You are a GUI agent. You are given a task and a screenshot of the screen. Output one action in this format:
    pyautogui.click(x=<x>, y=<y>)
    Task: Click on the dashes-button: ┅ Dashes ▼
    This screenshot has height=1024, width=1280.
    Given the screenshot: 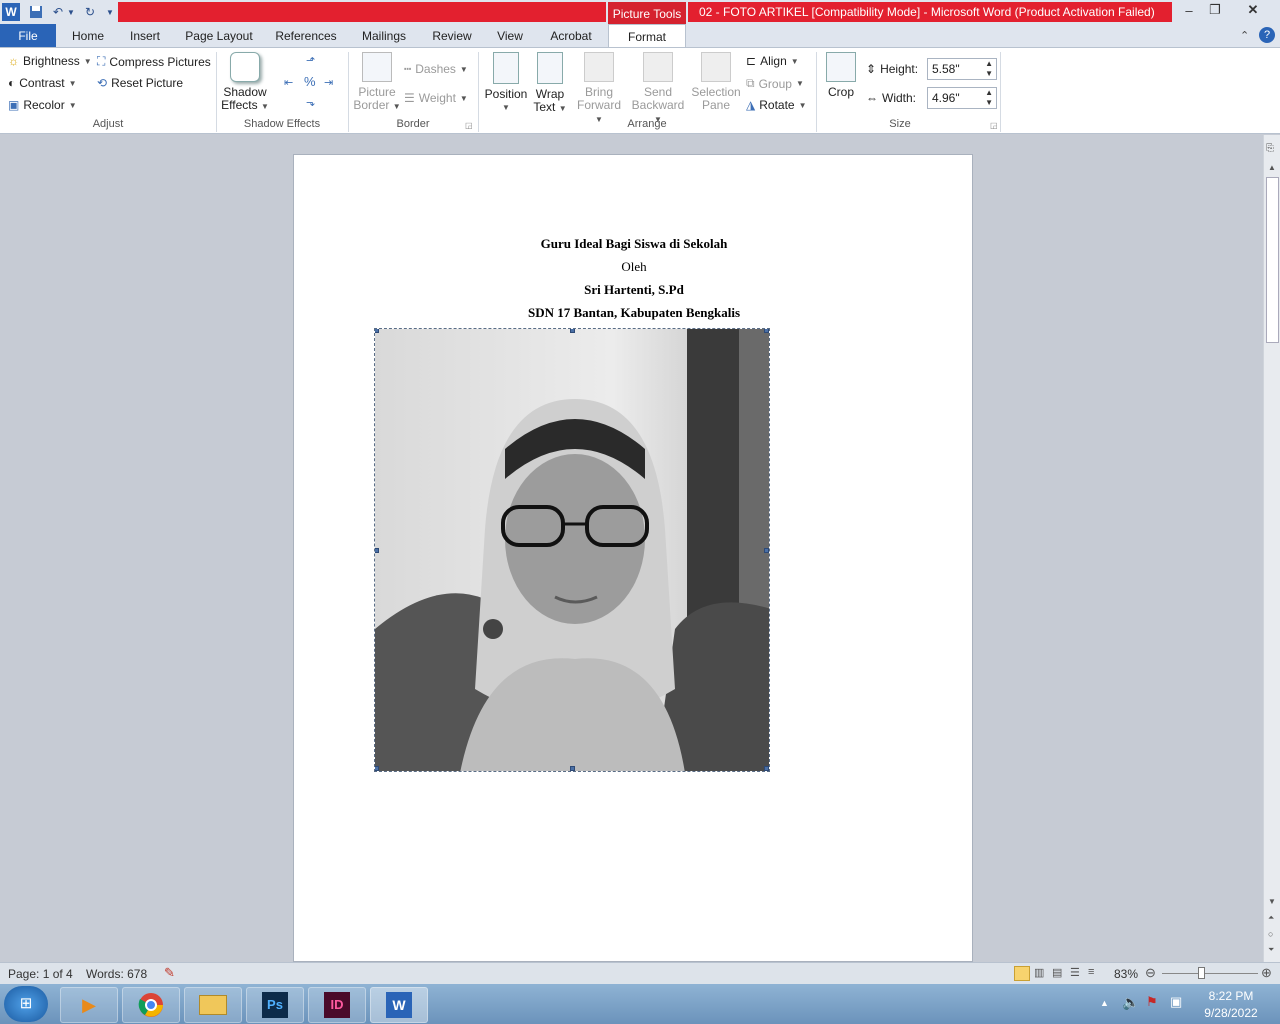 What is the action you would take?
    pyautogui.click(x=436, y=69)
    